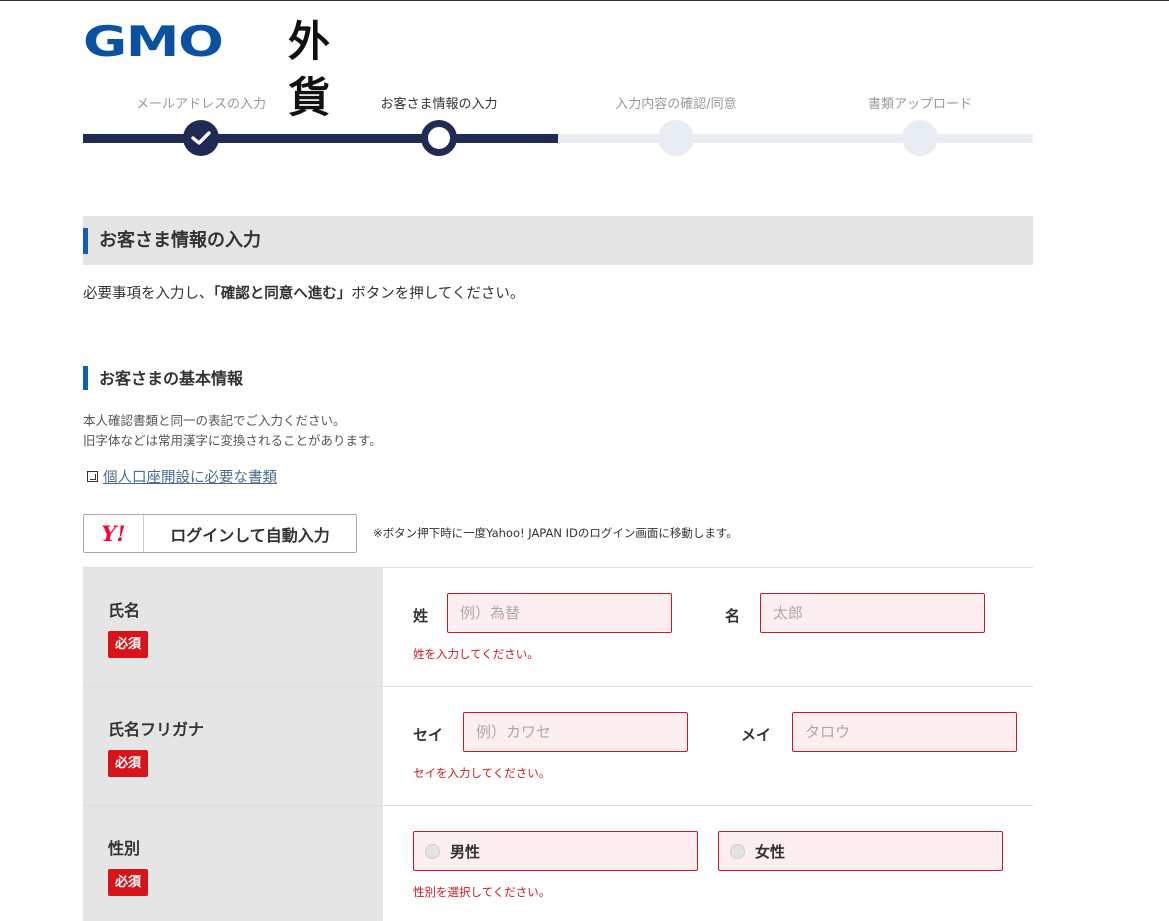  I want to click on intro-after: ボタンを押してください。, so click(438, 294).